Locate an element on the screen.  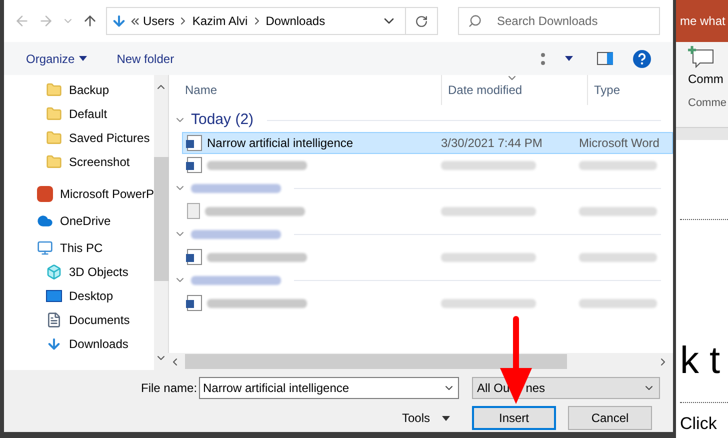
file-name: Narrow artificial intelligence is located at coordinates (280, 143).